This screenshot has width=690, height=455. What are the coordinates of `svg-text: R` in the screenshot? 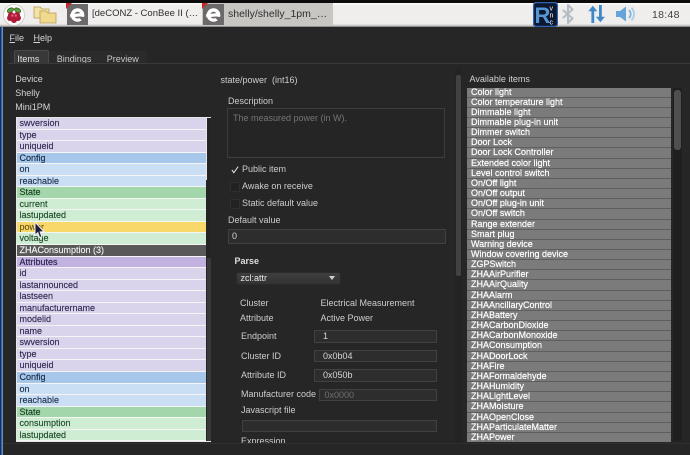 It's located at (543, 15).